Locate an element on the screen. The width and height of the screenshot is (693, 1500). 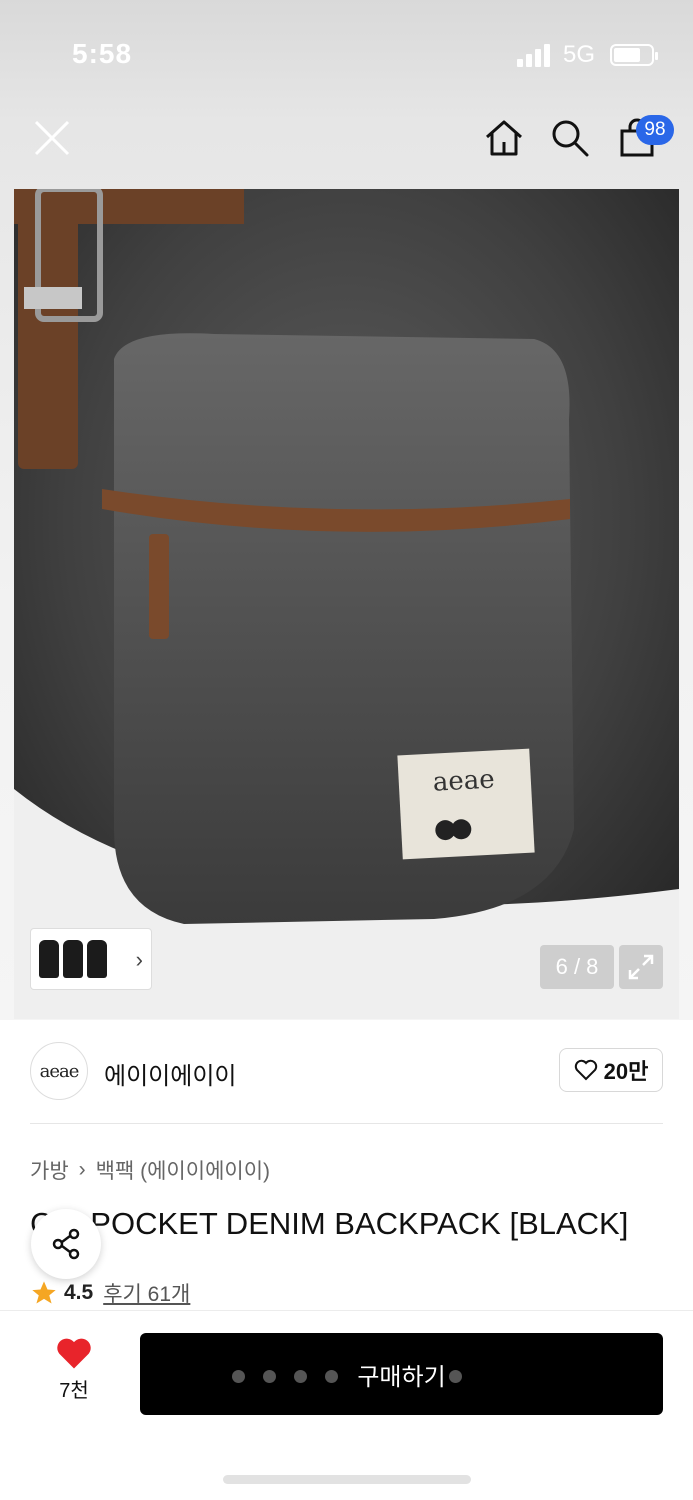
brand-row: aeae 에이이에이이 20만 is located at coordinates (346, 1071).